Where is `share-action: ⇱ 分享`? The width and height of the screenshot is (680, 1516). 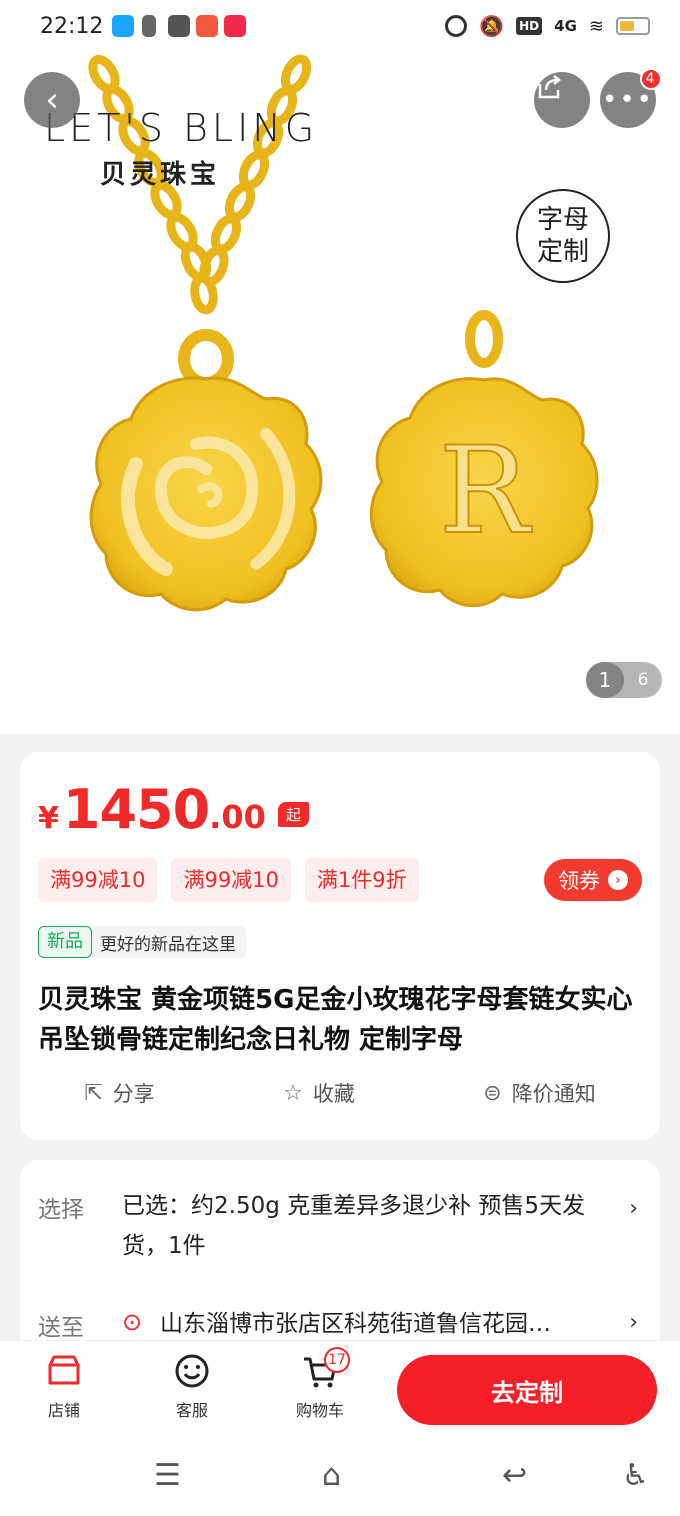 share-action: ⇱ 分享 is located at coordinates (119, 1093).